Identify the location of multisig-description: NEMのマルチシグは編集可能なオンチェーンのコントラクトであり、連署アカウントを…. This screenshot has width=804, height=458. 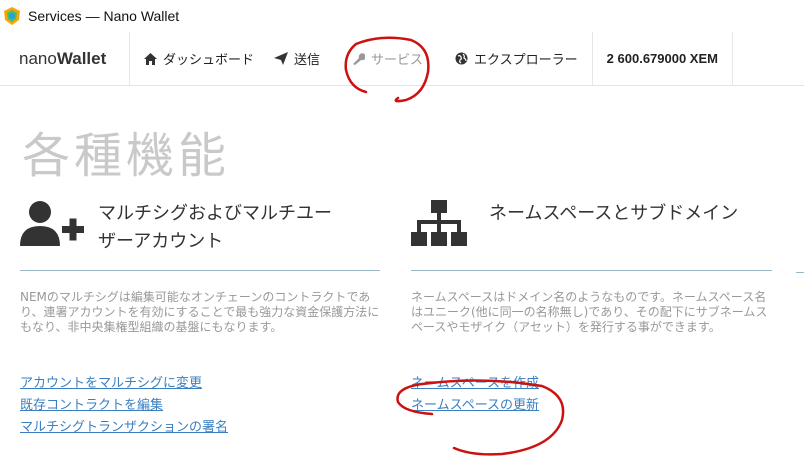
(200, 312).